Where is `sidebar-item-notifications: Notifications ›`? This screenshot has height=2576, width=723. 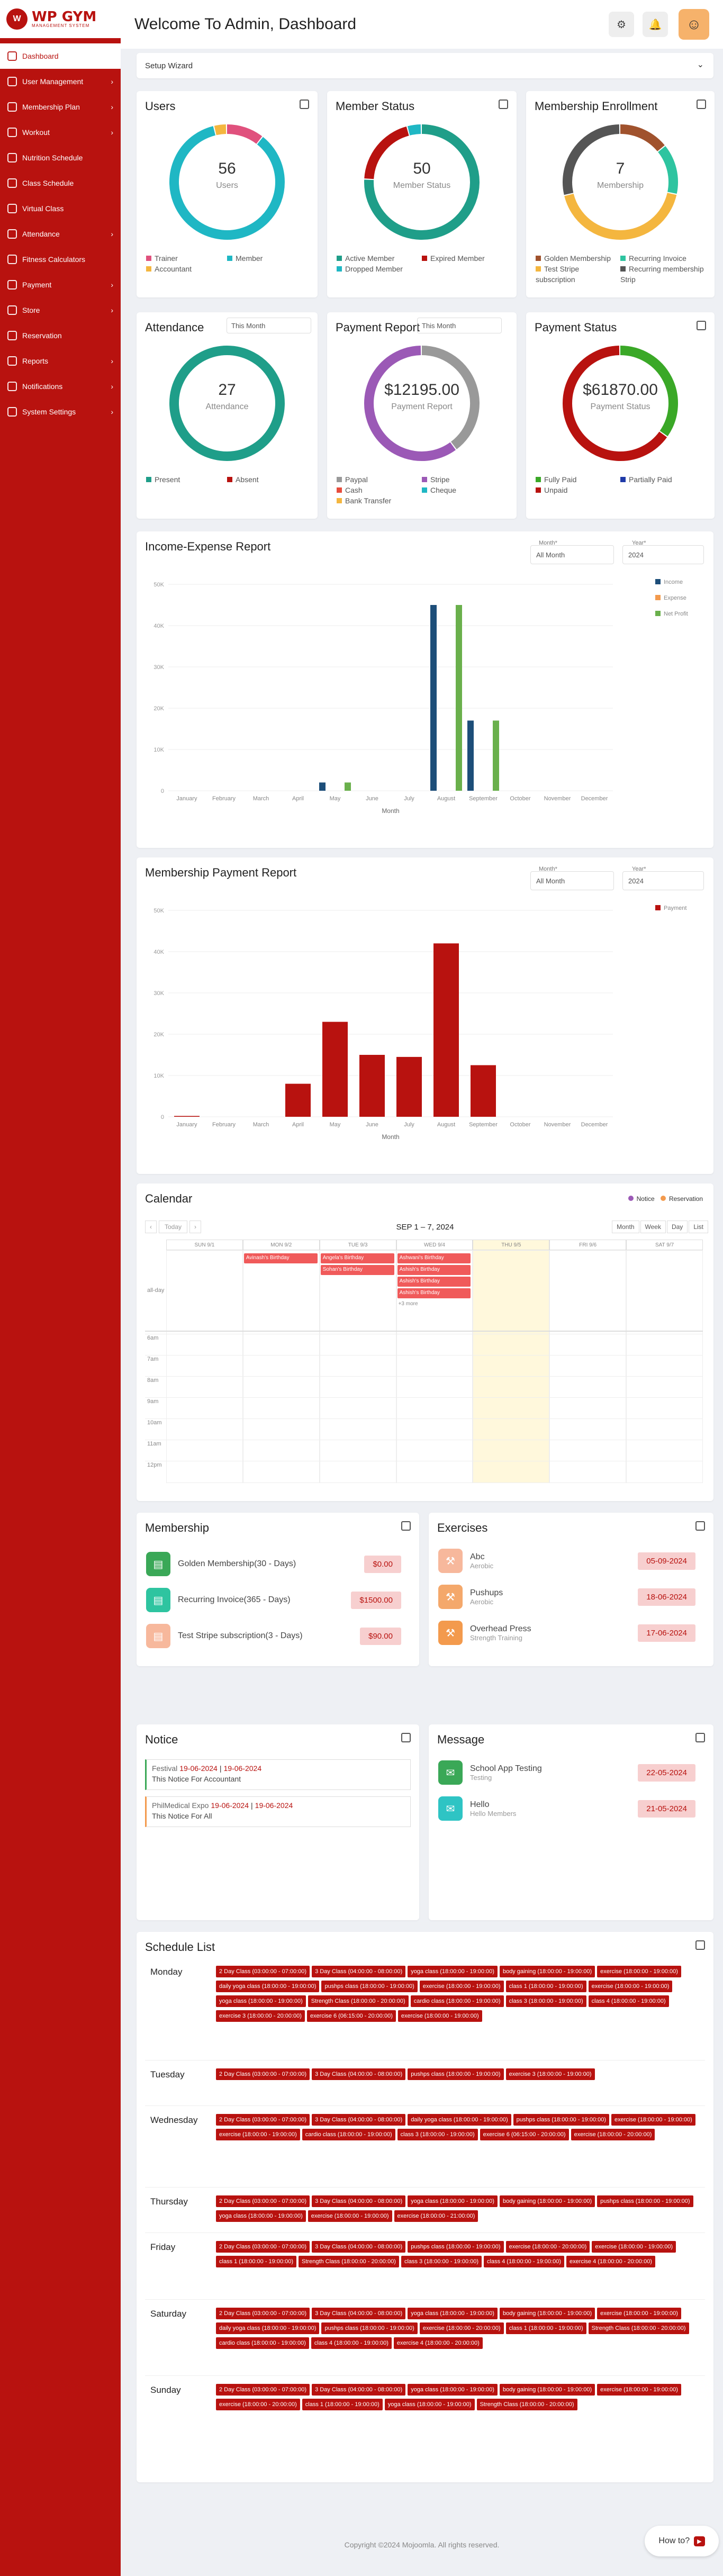
sidebar-item-notifications: Notifications › is located at coordinates (60, 386).